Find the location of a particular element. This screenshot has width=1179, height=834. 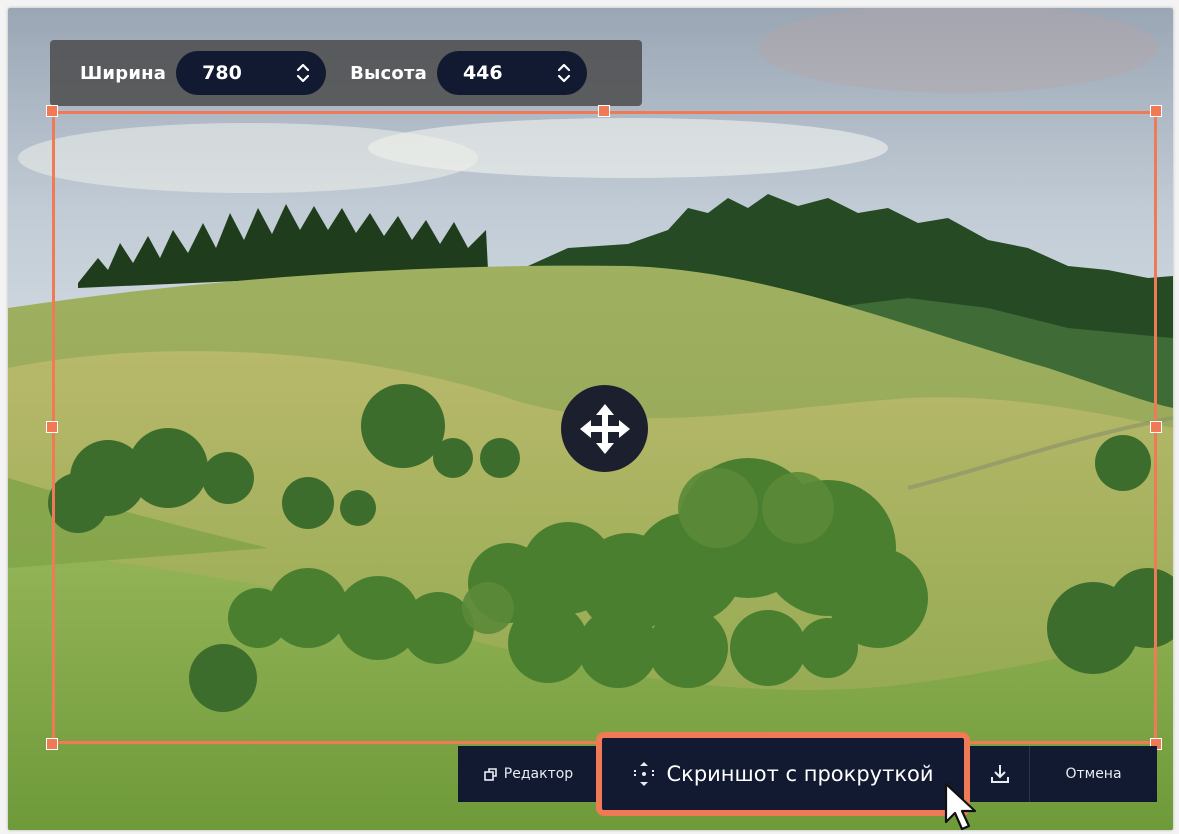

download-icon is located at coordinates (999, 774).